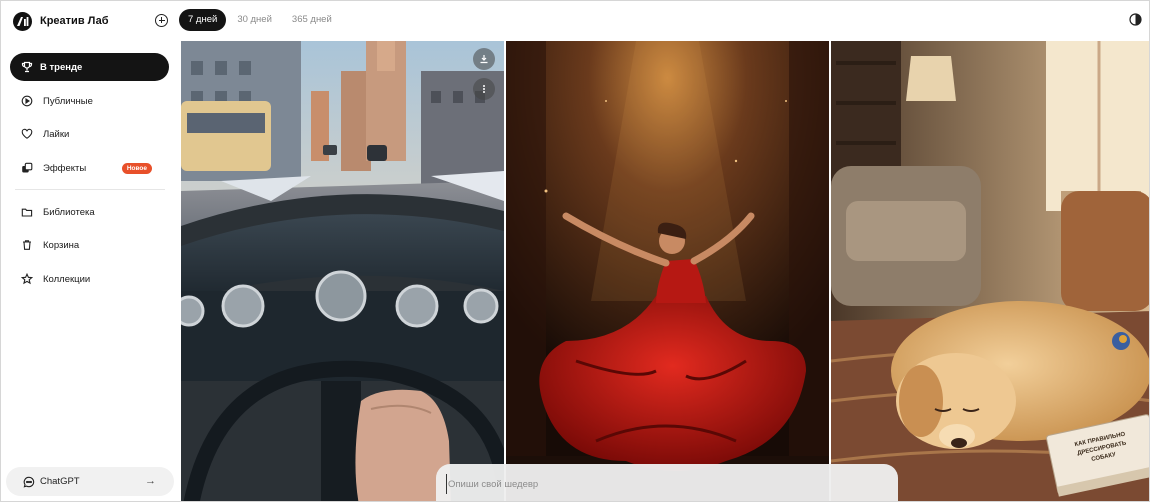 The height and width of the screenshot is (502, 1150). What do you see at coordinates (74, 21) in the screenshot?
I see `brand-name: Креатив Лаб` at bounding box center [74, 21].